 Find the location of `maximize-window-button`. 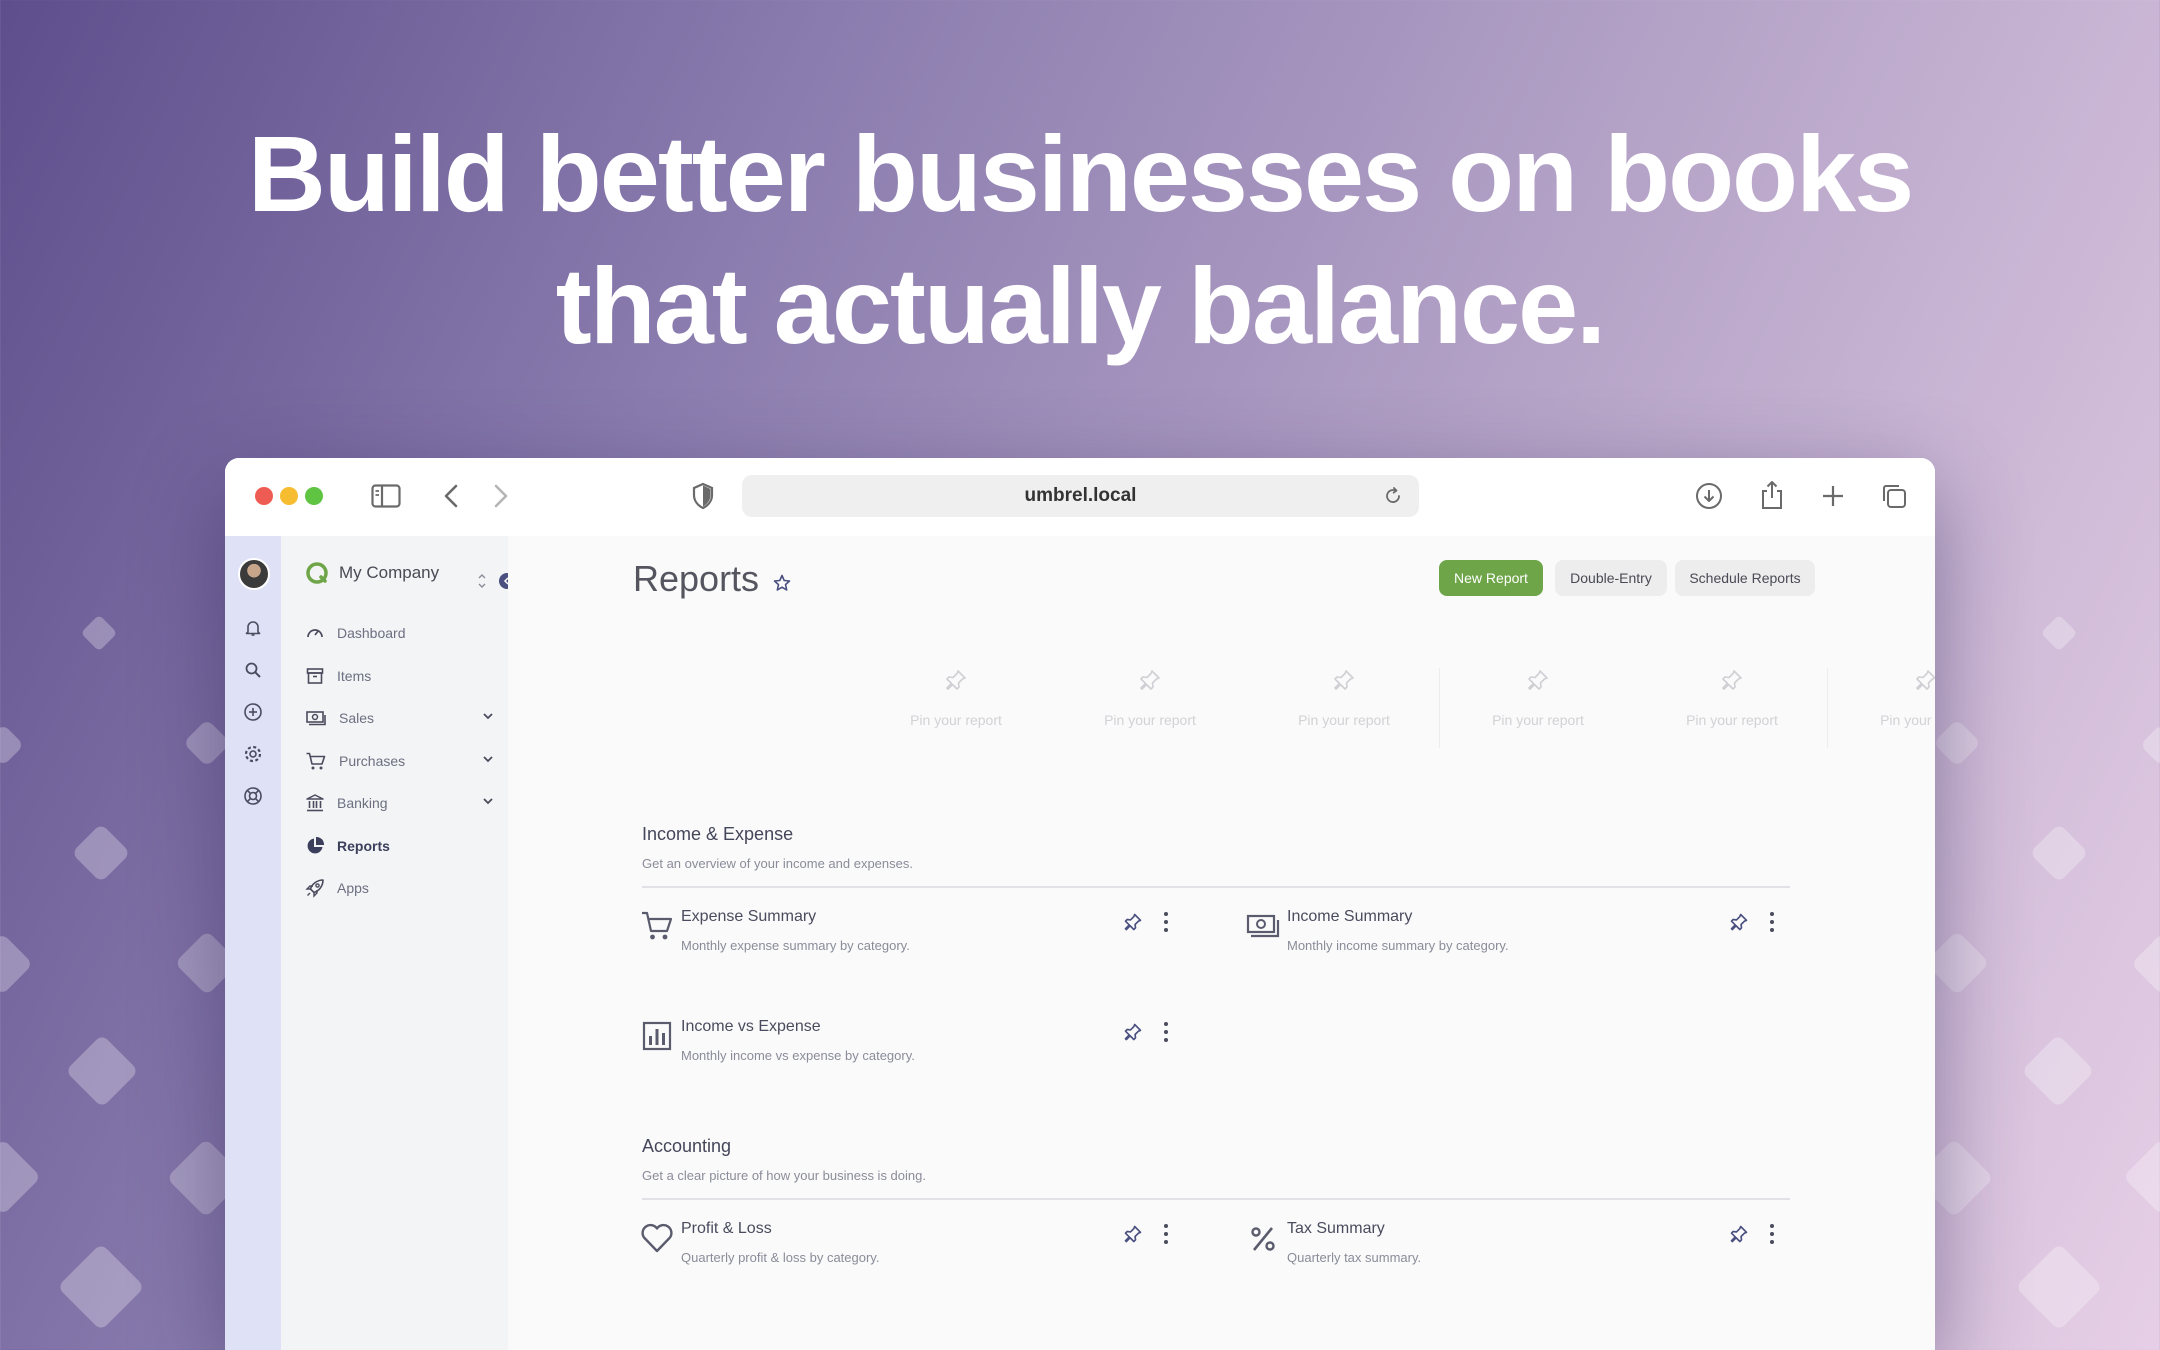

maximize-window-button is located at coordinates (314, 496).